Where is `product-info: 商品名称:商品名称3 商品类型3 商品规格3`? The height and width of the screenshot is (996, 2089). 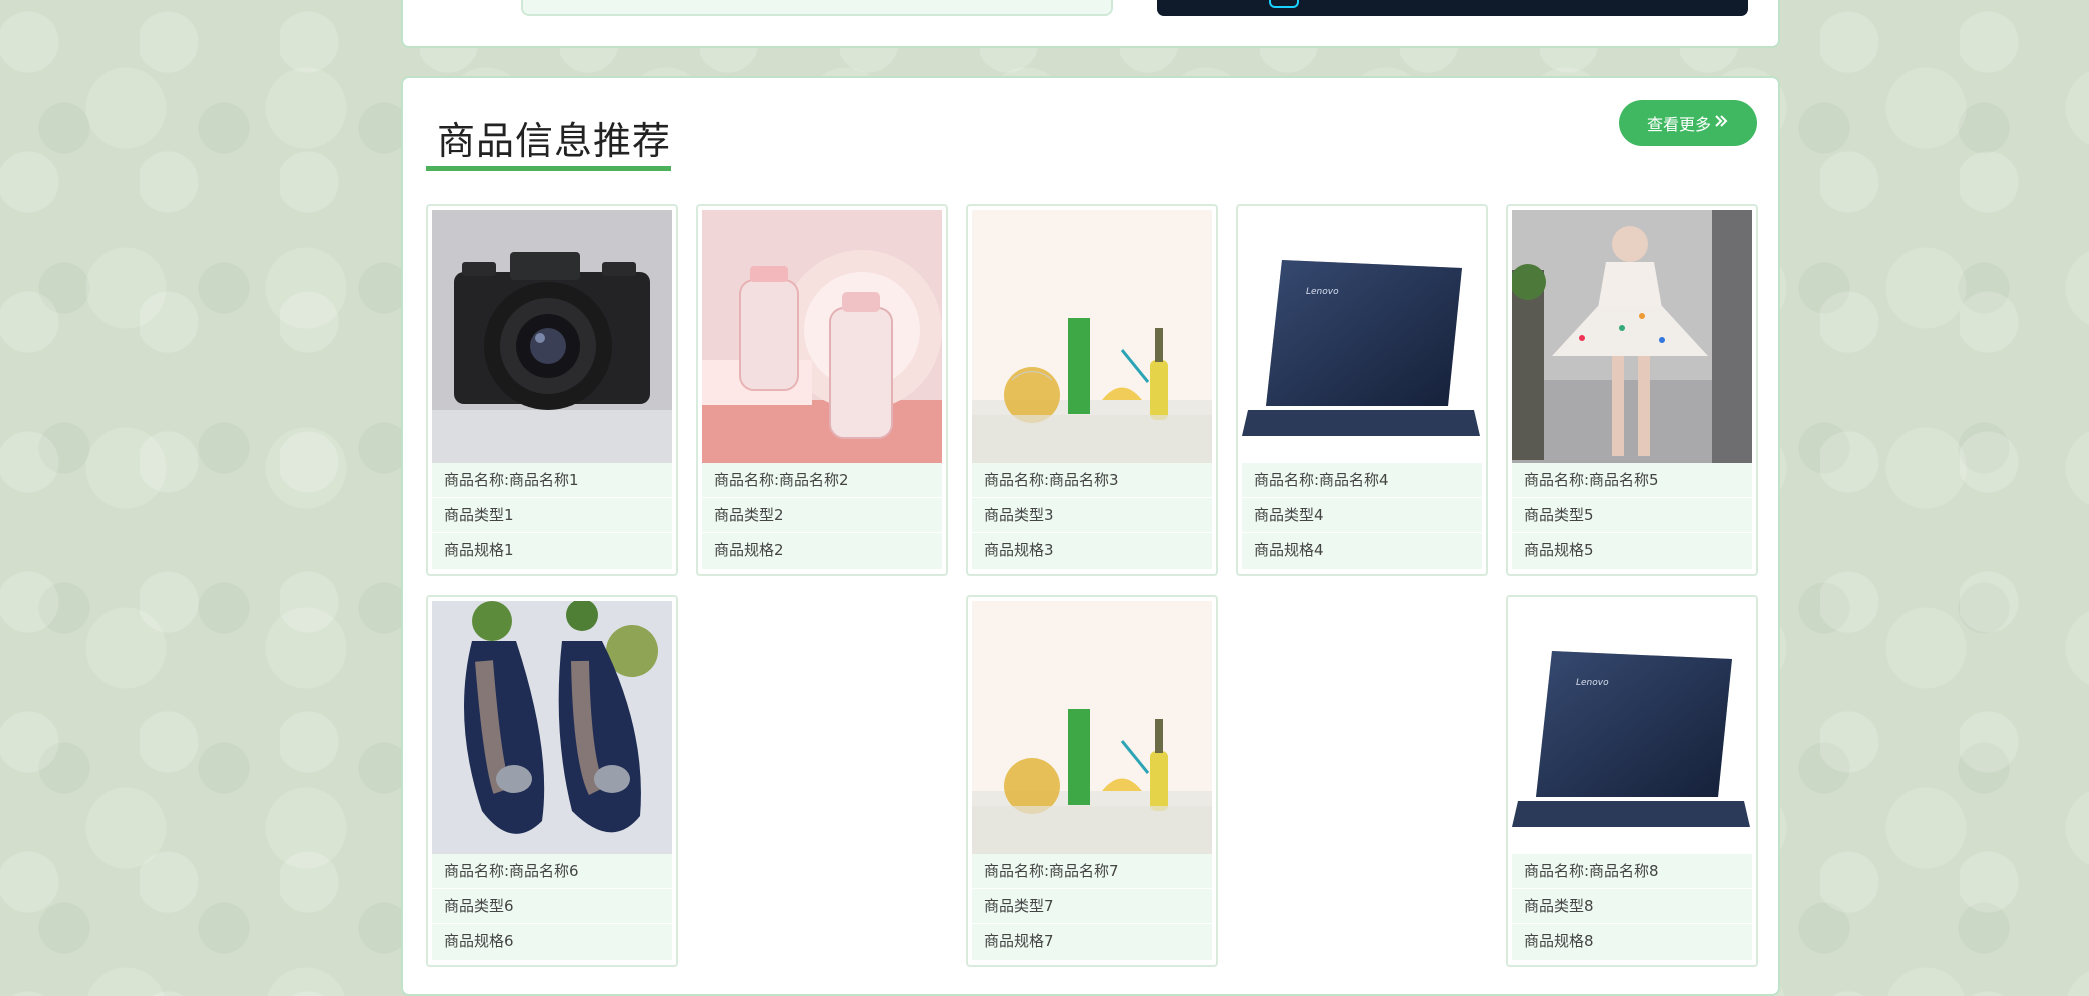 product-info: 商品名称:商品名称3 商品类型3 商品规格3 is located at coordinates (1092, 516).